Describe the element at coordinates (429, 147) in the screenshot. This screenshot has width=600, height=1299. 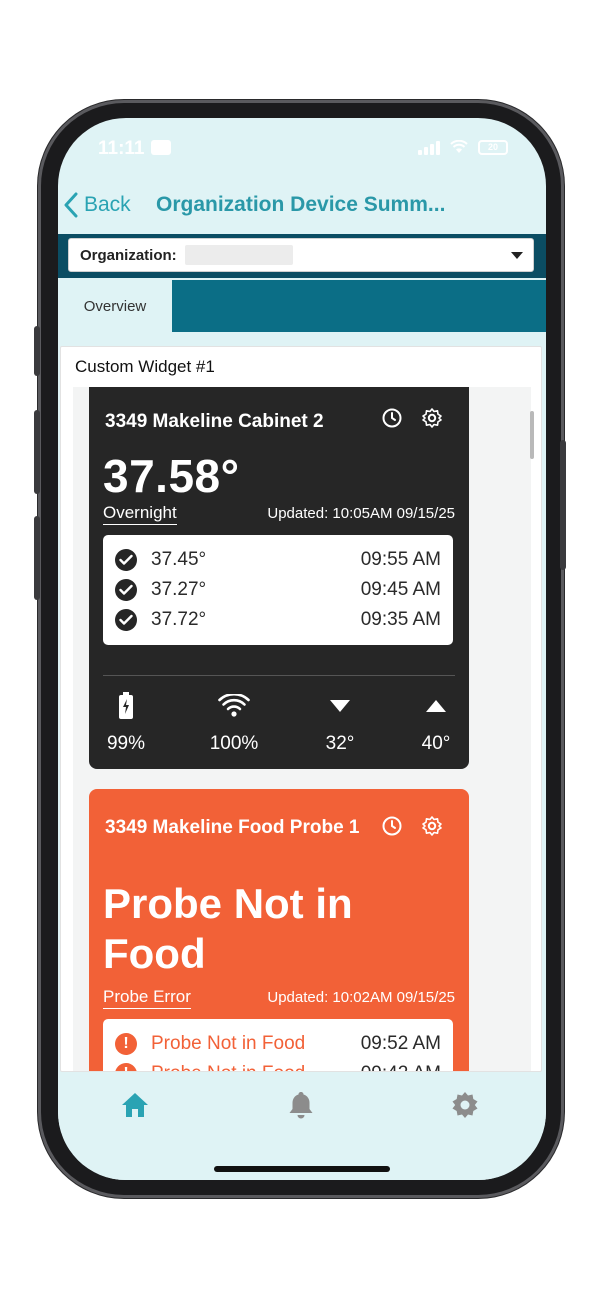
I see `cellular-icon` at that location.